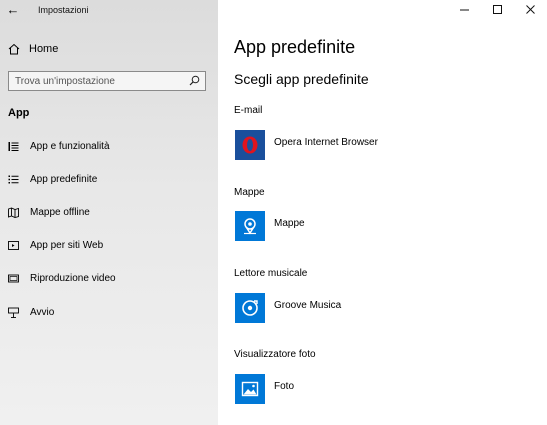 The image size is (547, 425). Describe the element at coordinates (275, 354) in the screenshot. I see `group-label-photo-viewer: Visualizzatore foto` at that location.